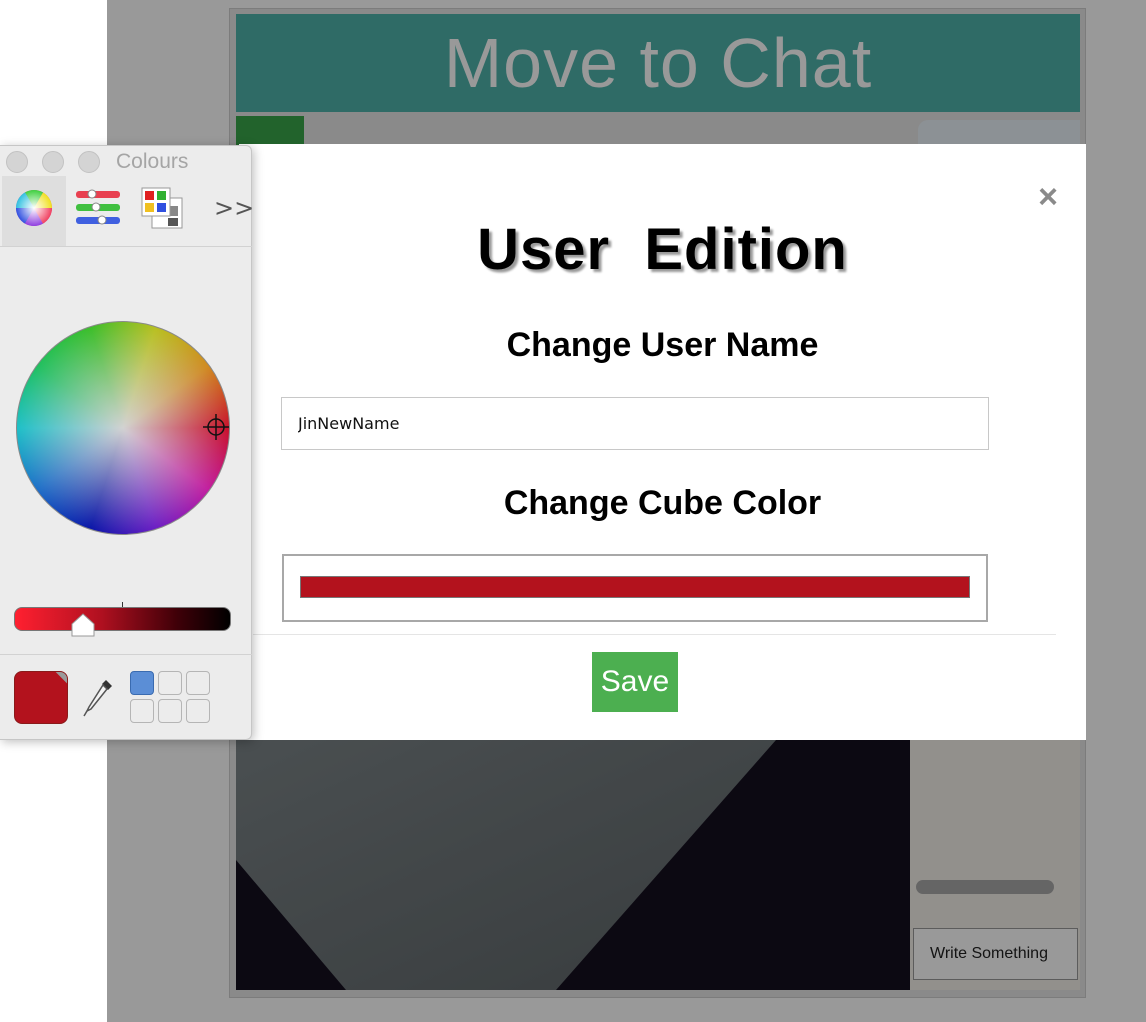  Describe the element at coordinates (234, 208) in the screenshot. I see `more-modes-button: >>` at that location.